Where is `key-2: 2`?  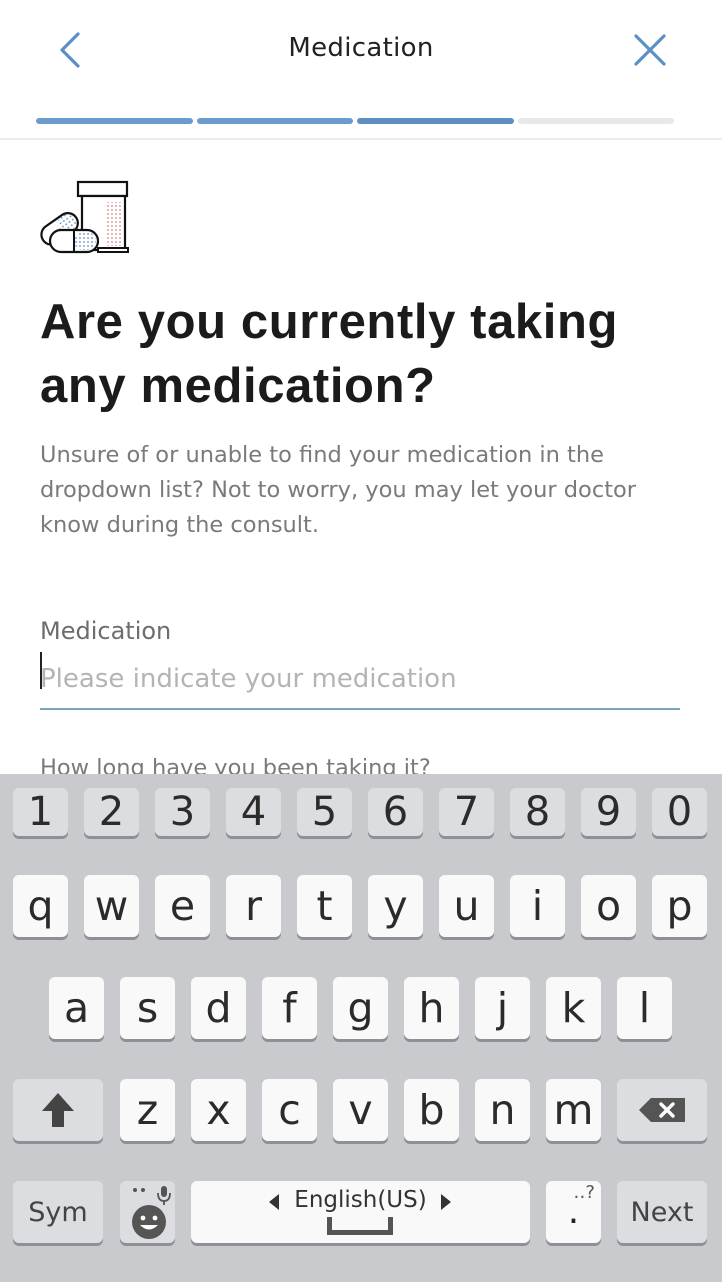 key-2: 2 is located at coordinates (111, 812).